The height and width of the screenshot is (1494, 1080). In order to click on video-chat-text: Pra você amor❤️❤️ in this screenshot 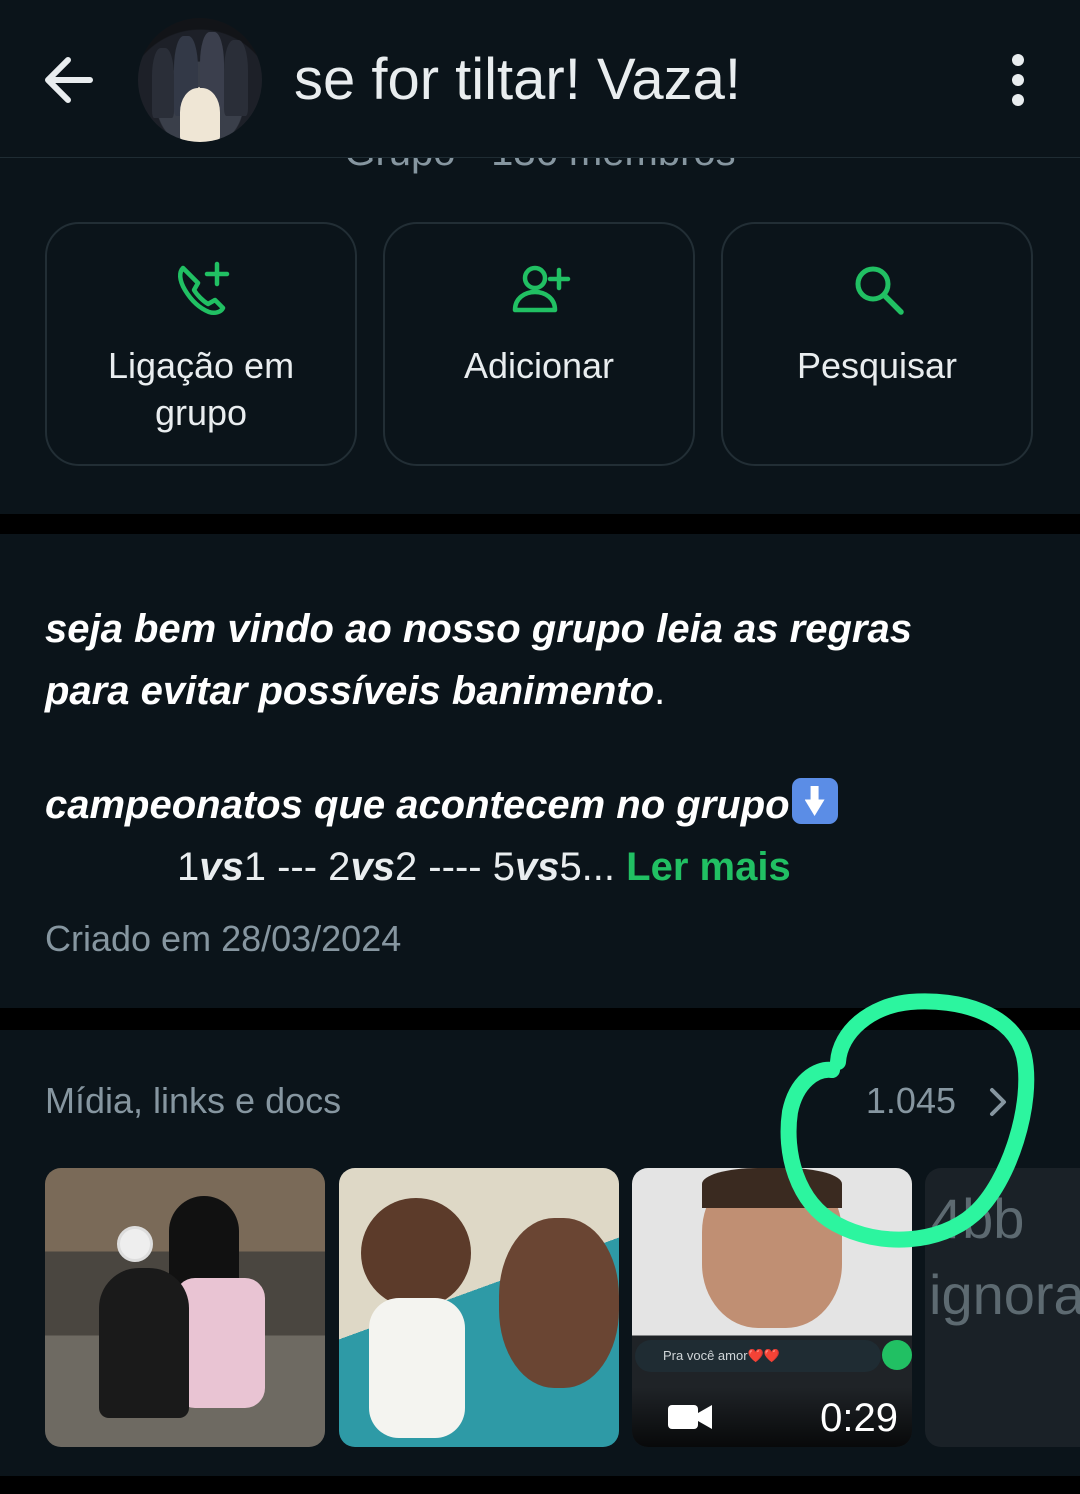, I will do `click(758, 1356)`.